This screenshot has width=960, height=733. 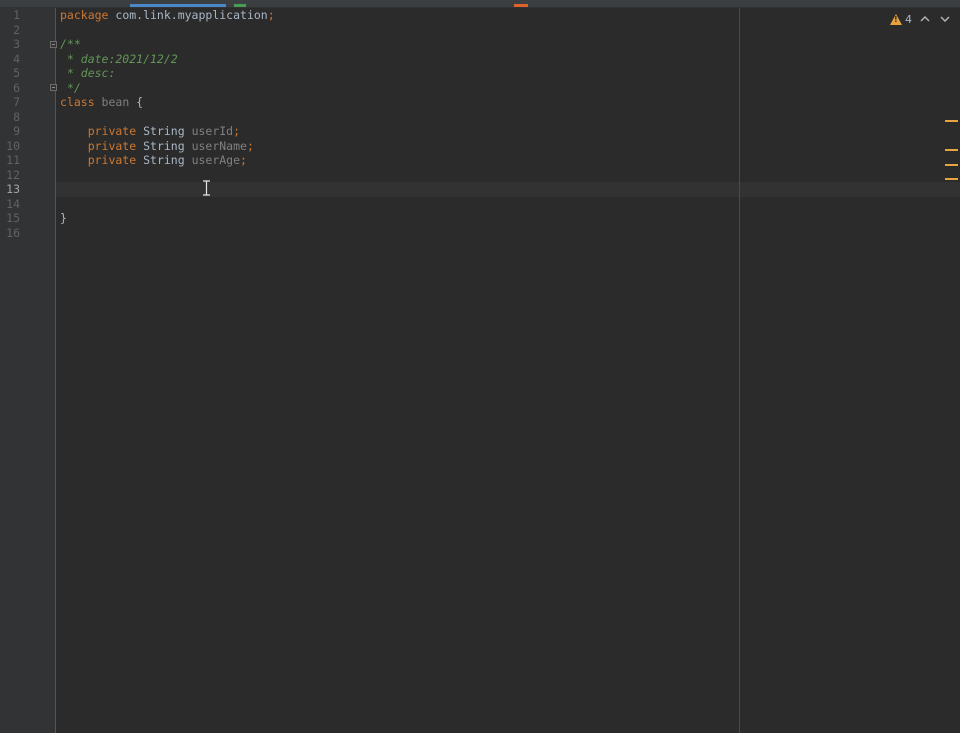 What do you see at coordinates (209, 131) in the screenshot?
I see `field-name: userId` at bounding box center [209, 131].